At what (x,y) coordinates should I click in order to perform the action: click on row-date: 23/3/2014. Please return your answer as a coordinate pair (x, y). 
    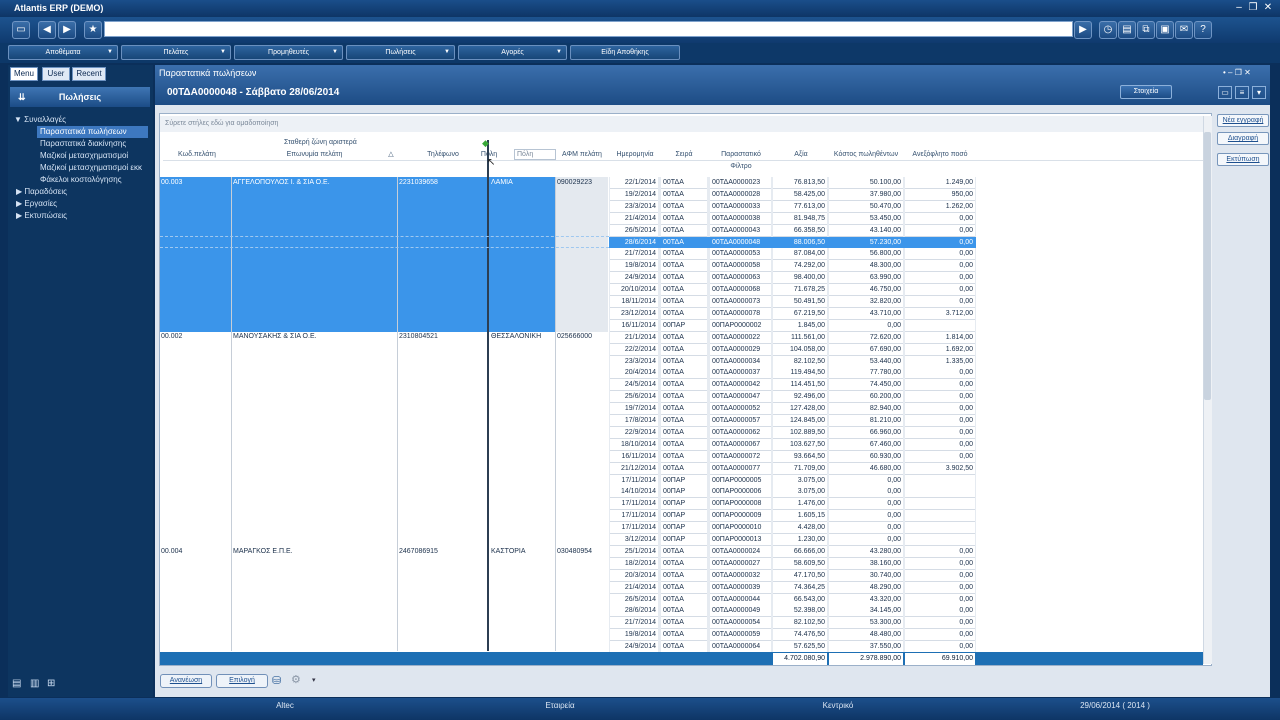
    Looking at the image, I should click on (634, 361).